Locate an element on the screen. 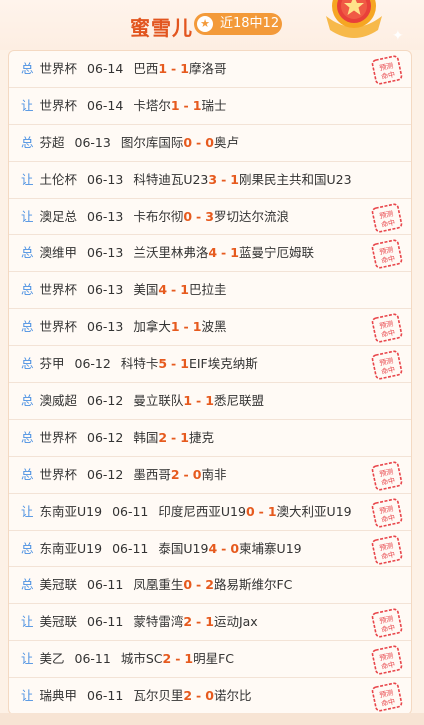  prediction-row: 让美冠联 06-11 蒙特雷湾2-1运动Jax 预测 命中 is located at coordinates (210, 623).